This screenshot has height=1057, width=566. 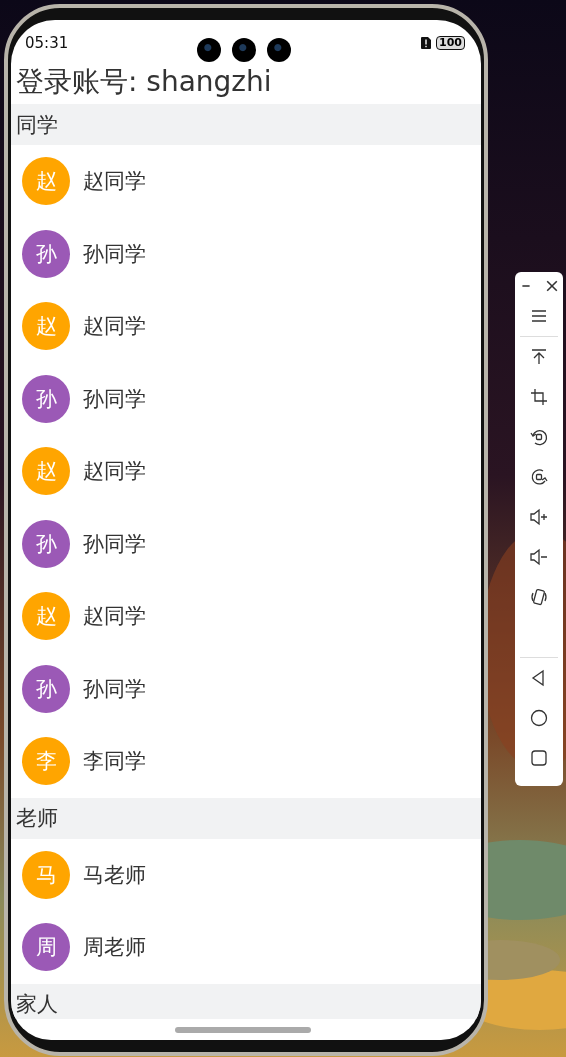 What do you see at coordinates (246, 874) in the screenshot?
I see `contact-item: 马 马老师` at bounding box center [246, 874].